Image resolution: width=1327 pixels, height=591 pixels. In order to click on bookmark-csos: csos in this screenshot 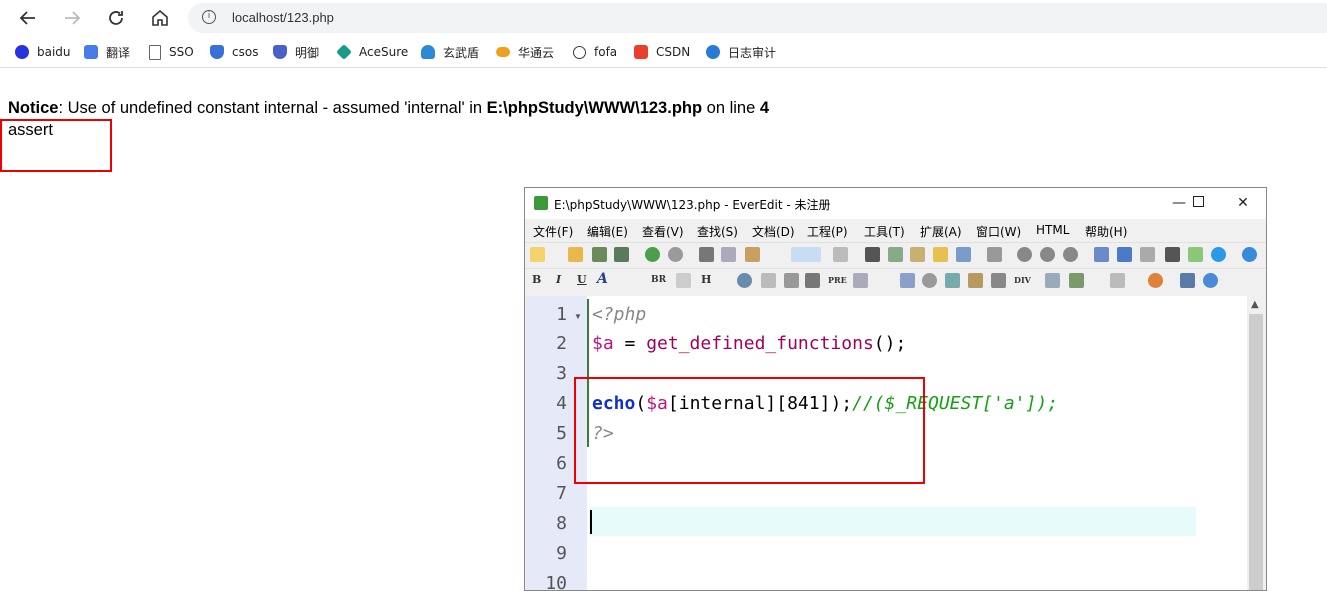, I will do `click(234, 52)`.